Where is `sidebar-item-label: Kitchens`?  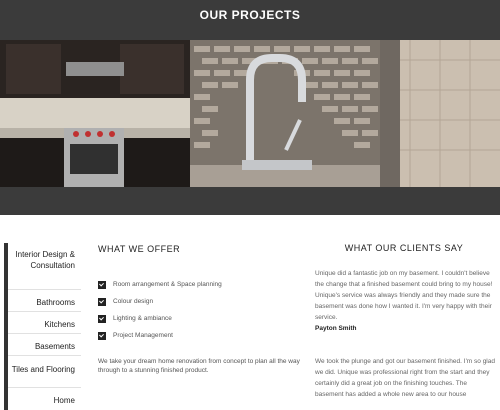
sidebar-item-label: Kitchens is located at coordinates (59, 324).